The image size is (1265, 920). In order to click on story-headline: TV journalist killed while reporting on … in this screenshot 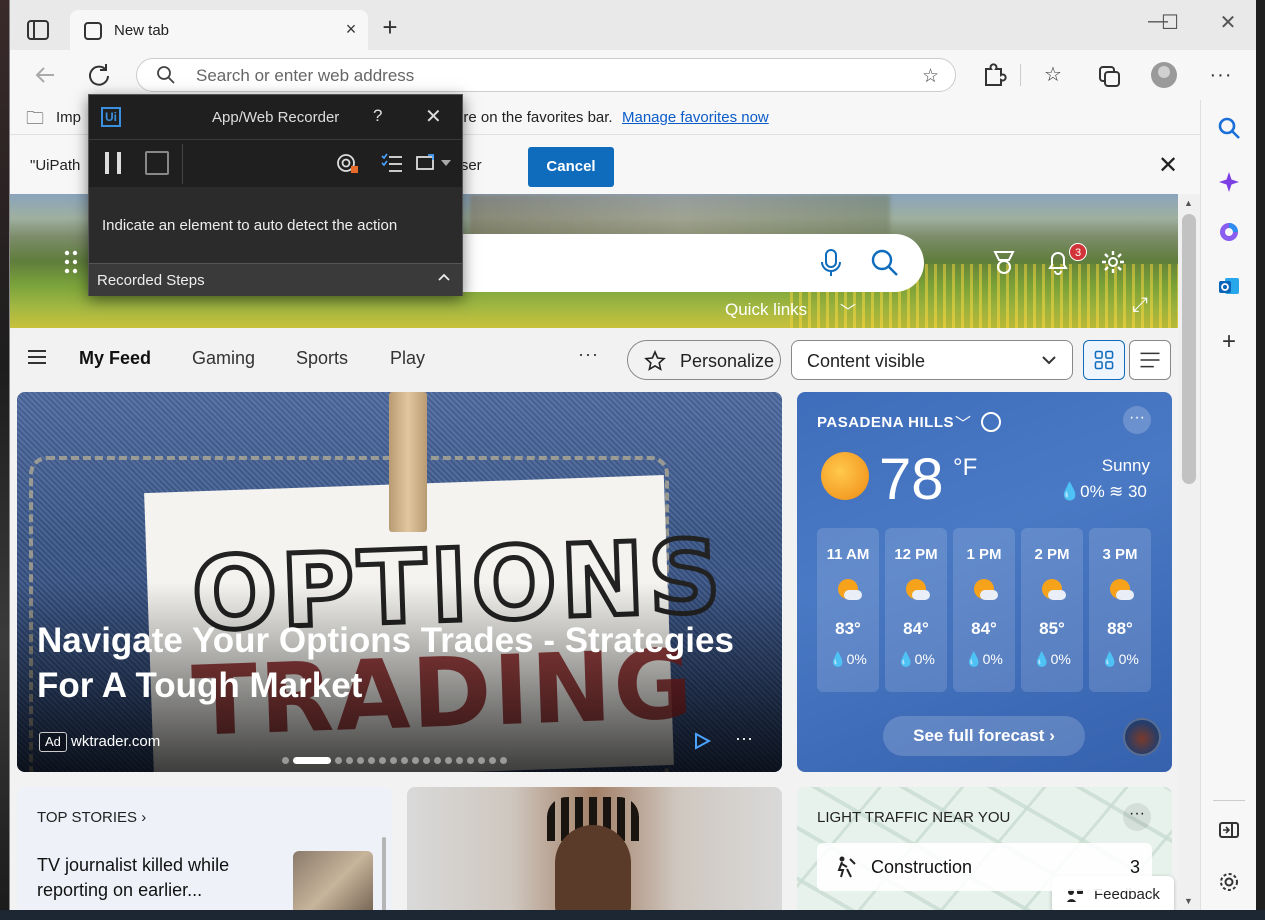, I will do `click(157, 878)`.